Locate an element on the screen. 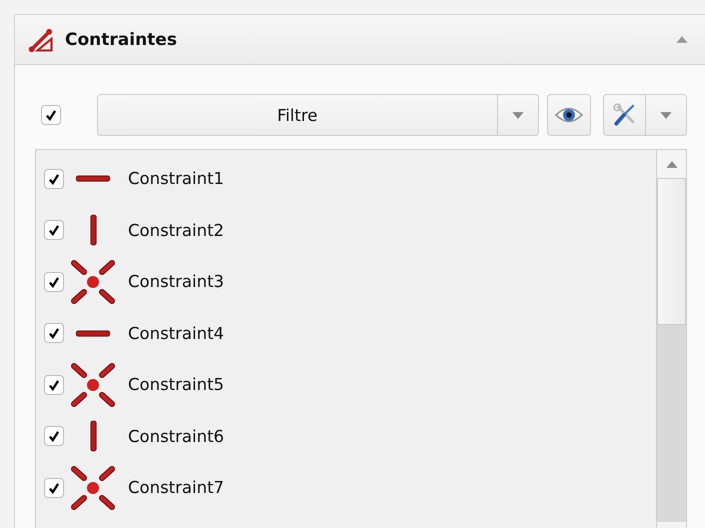 The width and height of the screenshot is (705, 528). constraint-label: Constraint7 is located at coordinates (176, 488).